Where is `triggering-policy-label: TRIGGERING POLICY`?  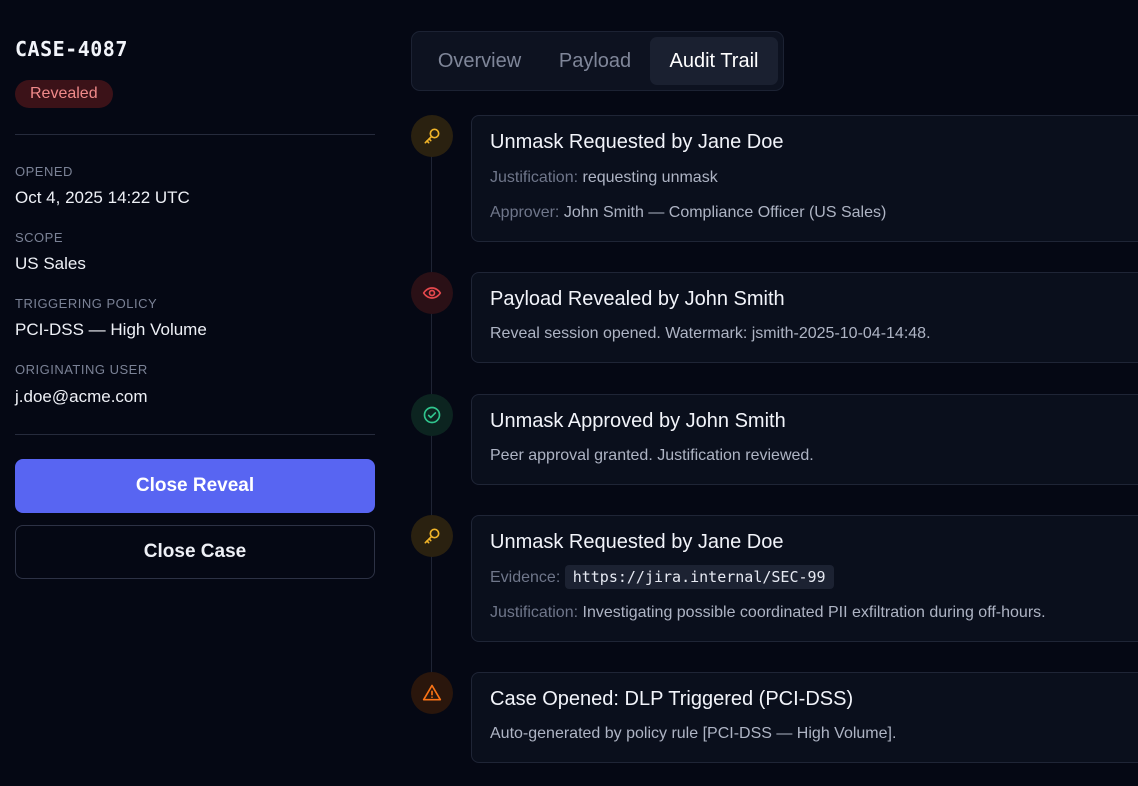 triggering-policy-label: TRIGGERING POLICY is located at coordinates (86, 303).